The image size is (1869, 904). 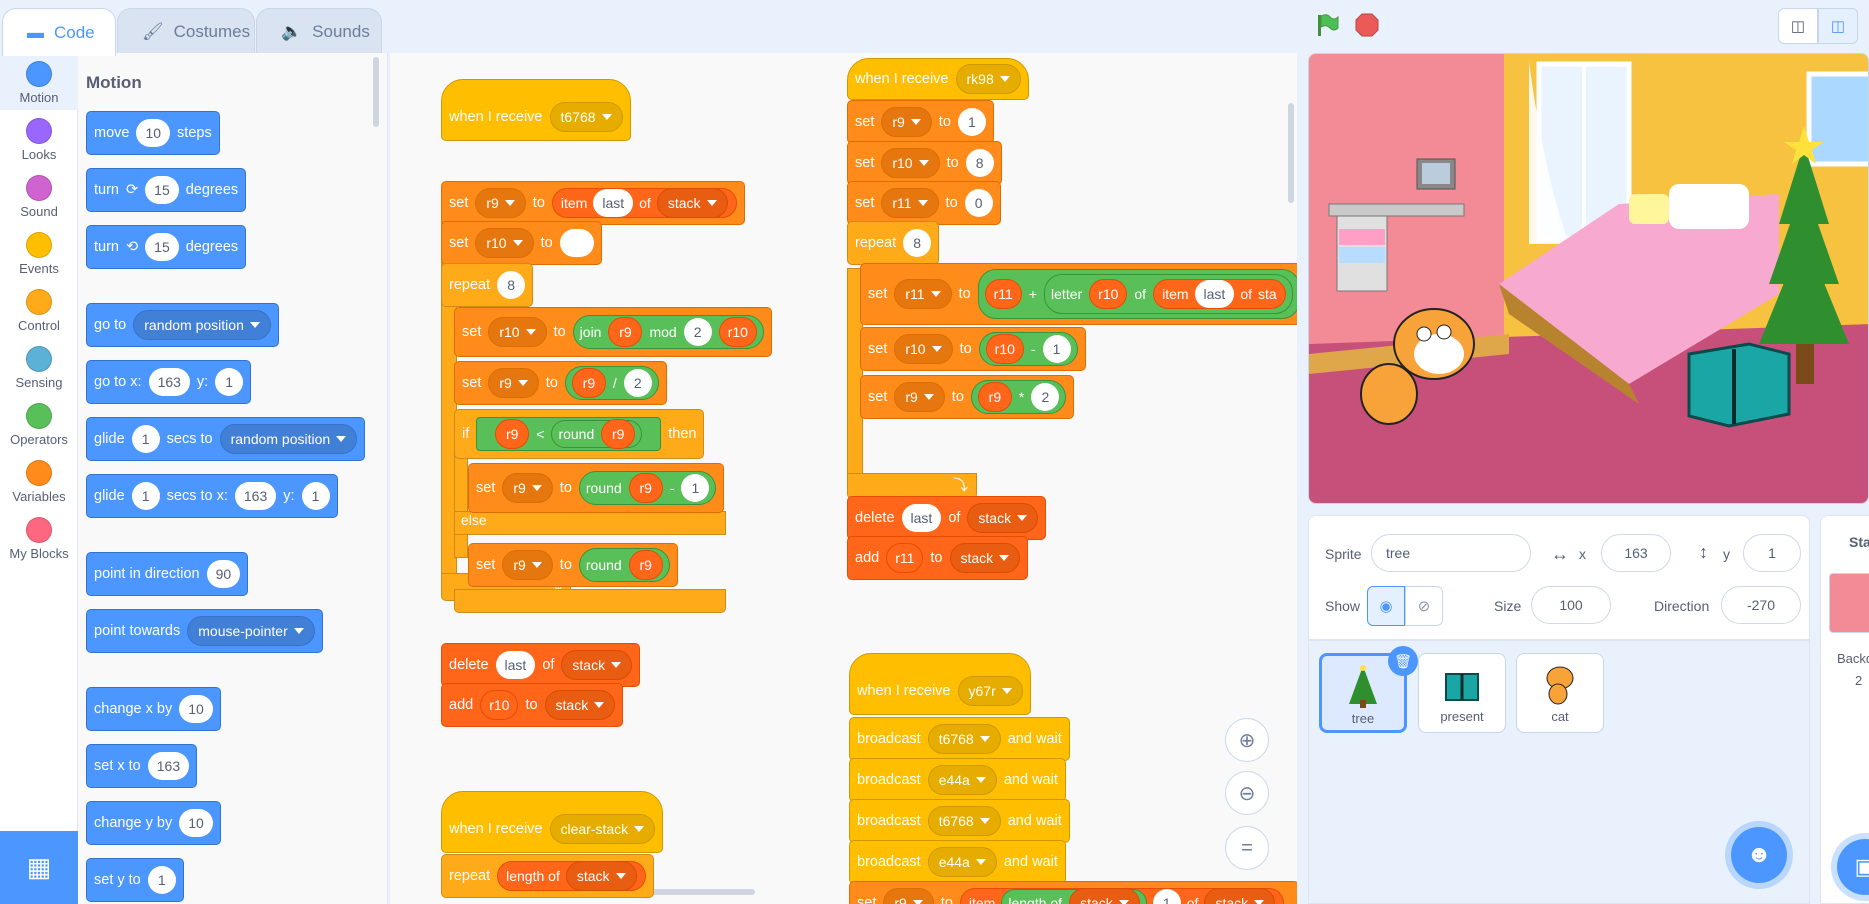 What do you see at coordinates (39, 138) in the screenshot?
I see `category-looks: Looks` at bounding box center [39, 138].